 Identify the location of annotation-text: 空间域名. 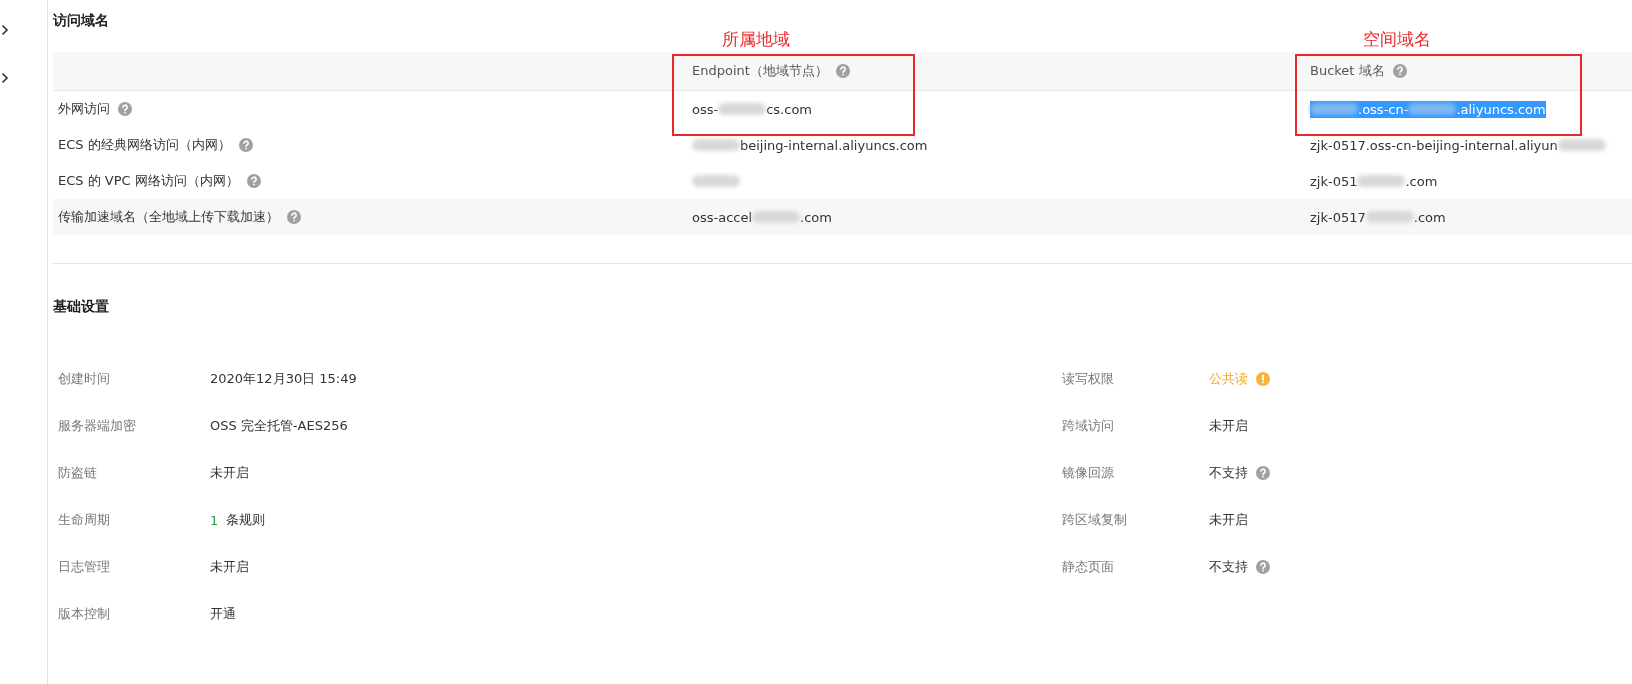
(1397, 39).